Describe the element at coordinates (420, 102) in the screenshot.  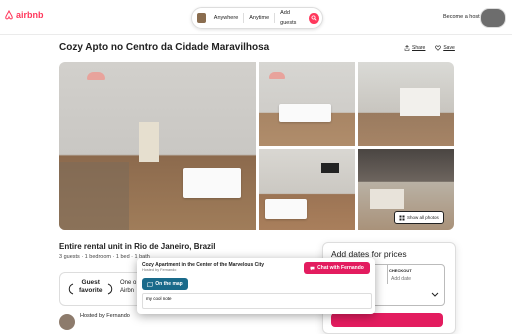
I see `kitchen-counter` at that location.